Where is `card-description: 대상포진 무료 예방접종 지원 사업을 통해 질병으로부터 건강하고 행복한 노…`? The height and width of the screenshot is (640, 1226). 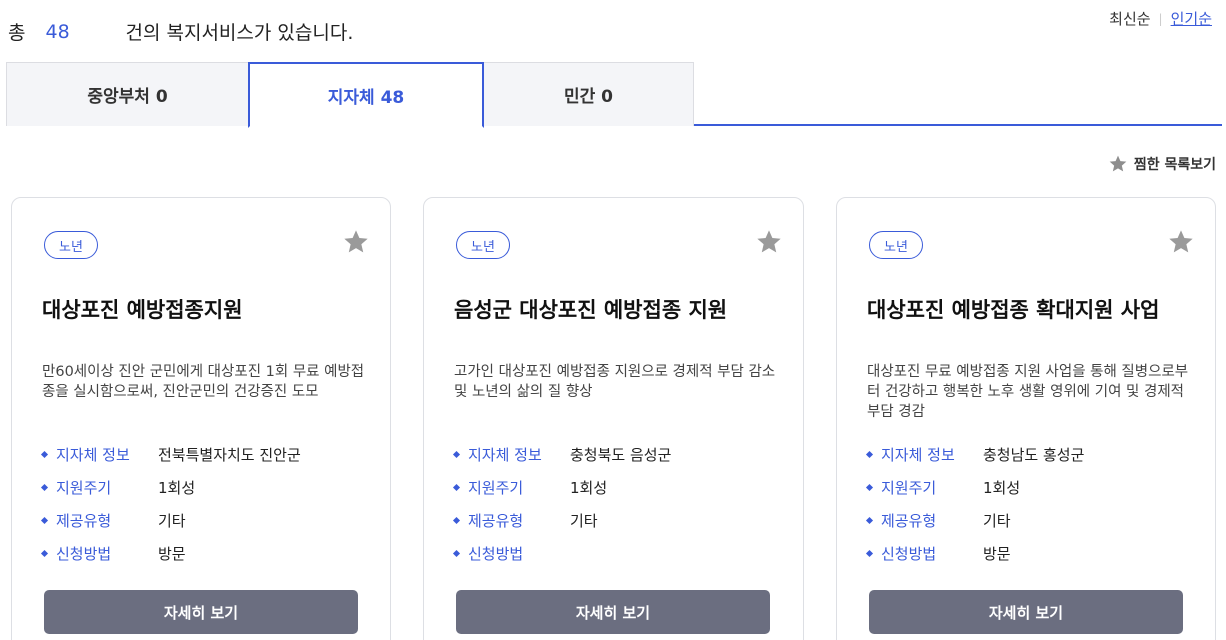
card-description: 대상포진 무료 예방접종 지원 사업을 통해 질병으로부터 건강하고 행복한 노… is located at coordinates (1028, 392).